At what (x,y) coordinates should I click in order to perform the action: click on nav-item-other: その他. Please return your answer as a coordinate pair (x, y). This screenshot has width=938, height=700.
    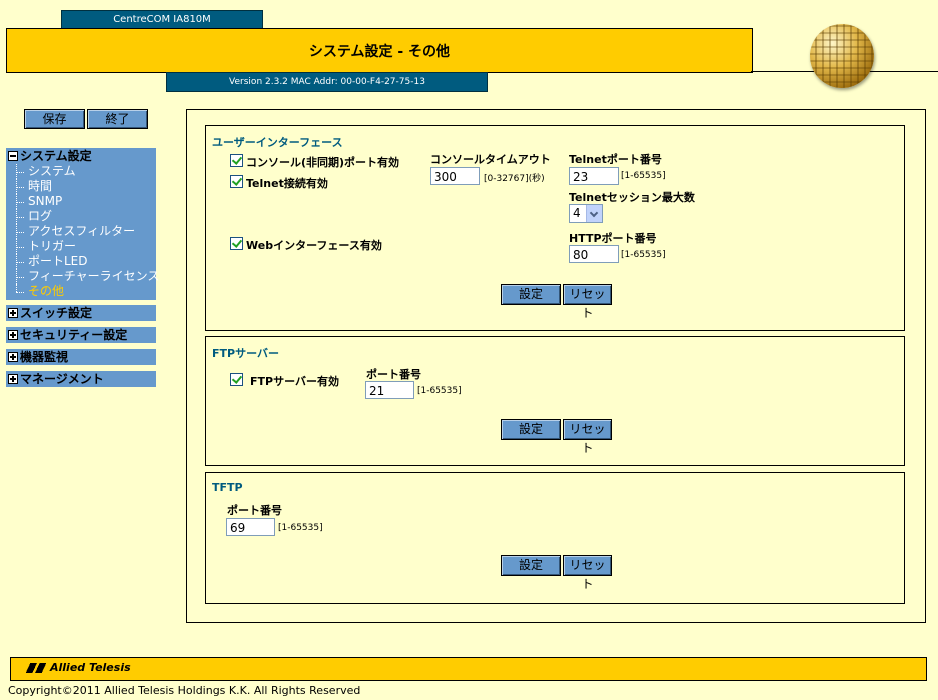
    Looking at the image, I should click on (81, 291).